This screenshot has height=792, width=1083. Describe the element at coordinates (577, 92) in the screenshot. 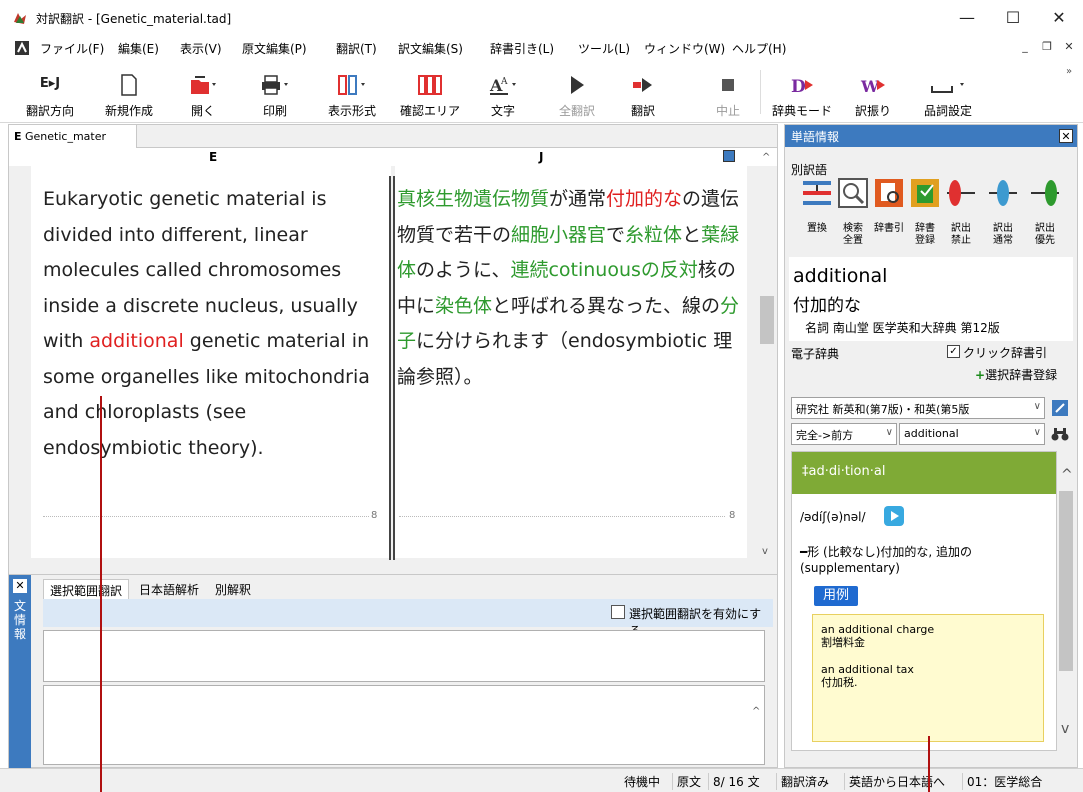

I see `translate-all-button: 全翻訳` at that location.